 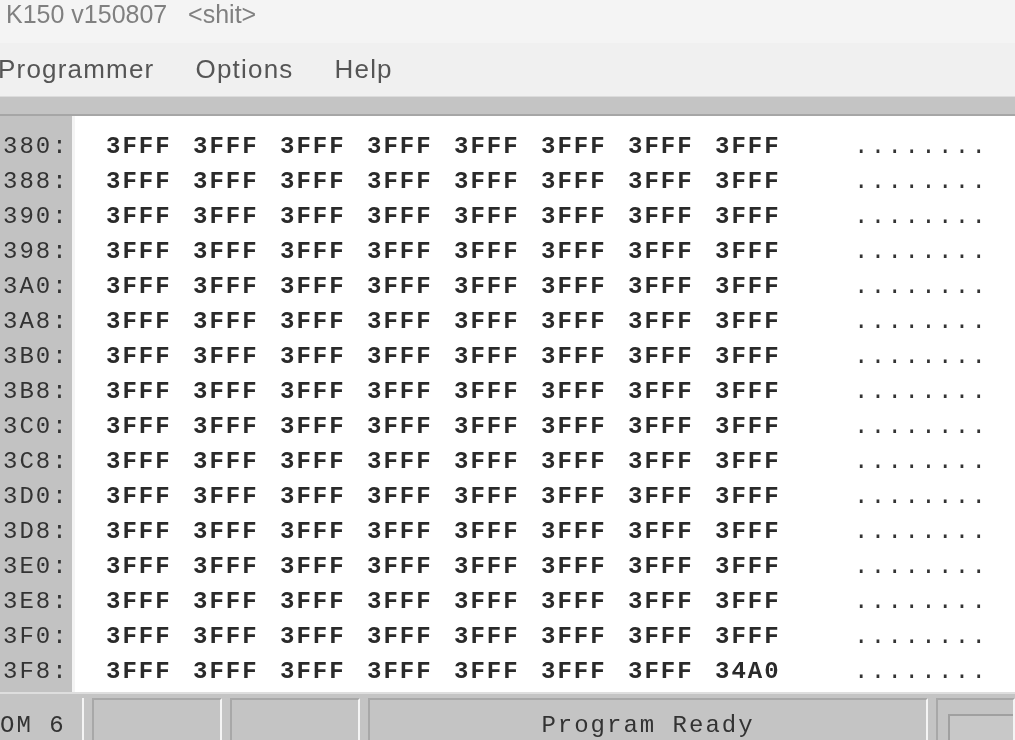 I want to click on port-status: OM 6, so click(x=33, y=726).